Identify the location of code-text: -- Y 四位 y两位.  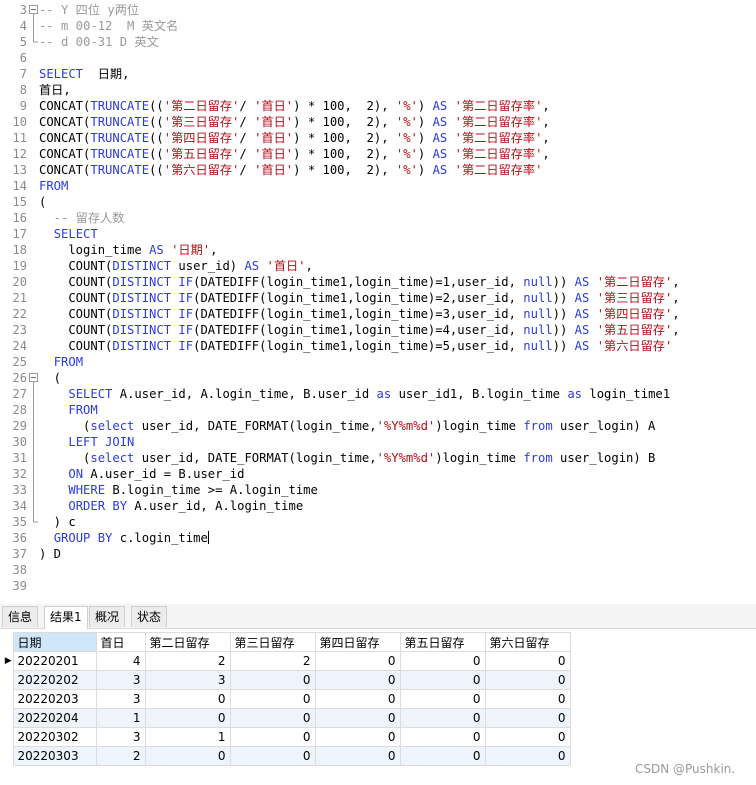
(89, 10).